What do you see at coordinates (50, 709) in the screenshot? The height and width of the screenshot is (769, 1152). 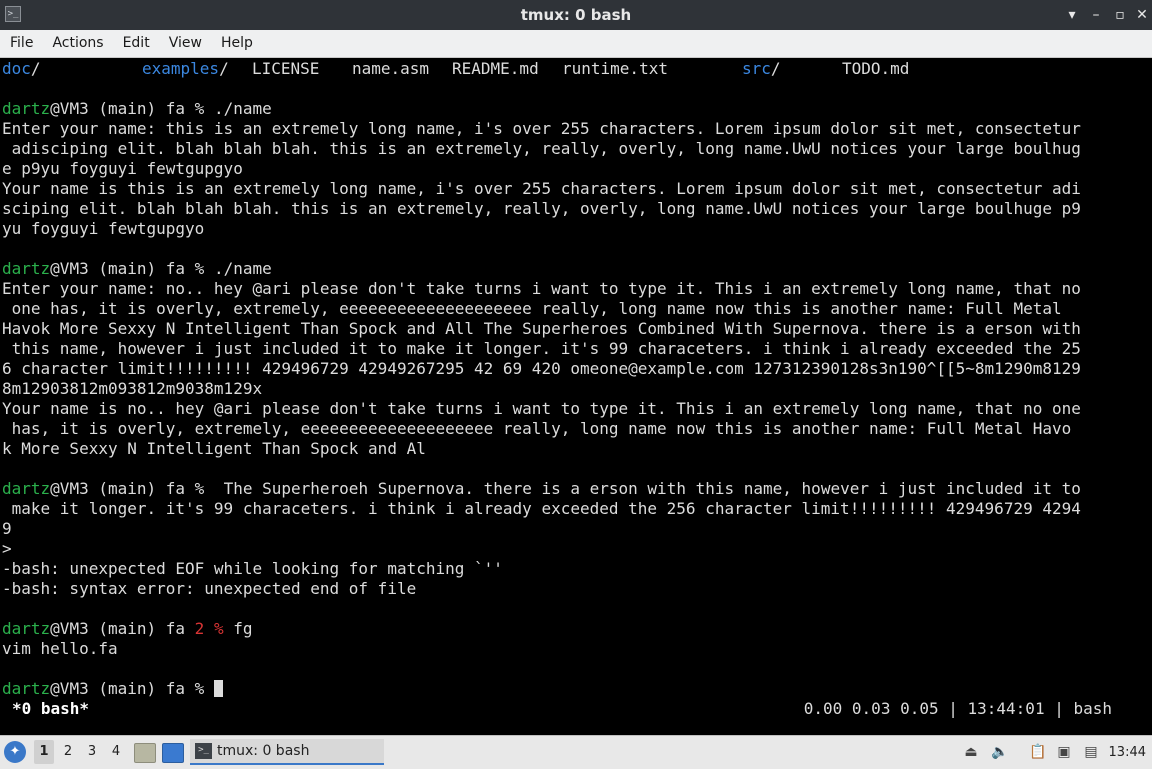 I see `tmux-window-list: *0 bash*` at bounding box center [50, 709].